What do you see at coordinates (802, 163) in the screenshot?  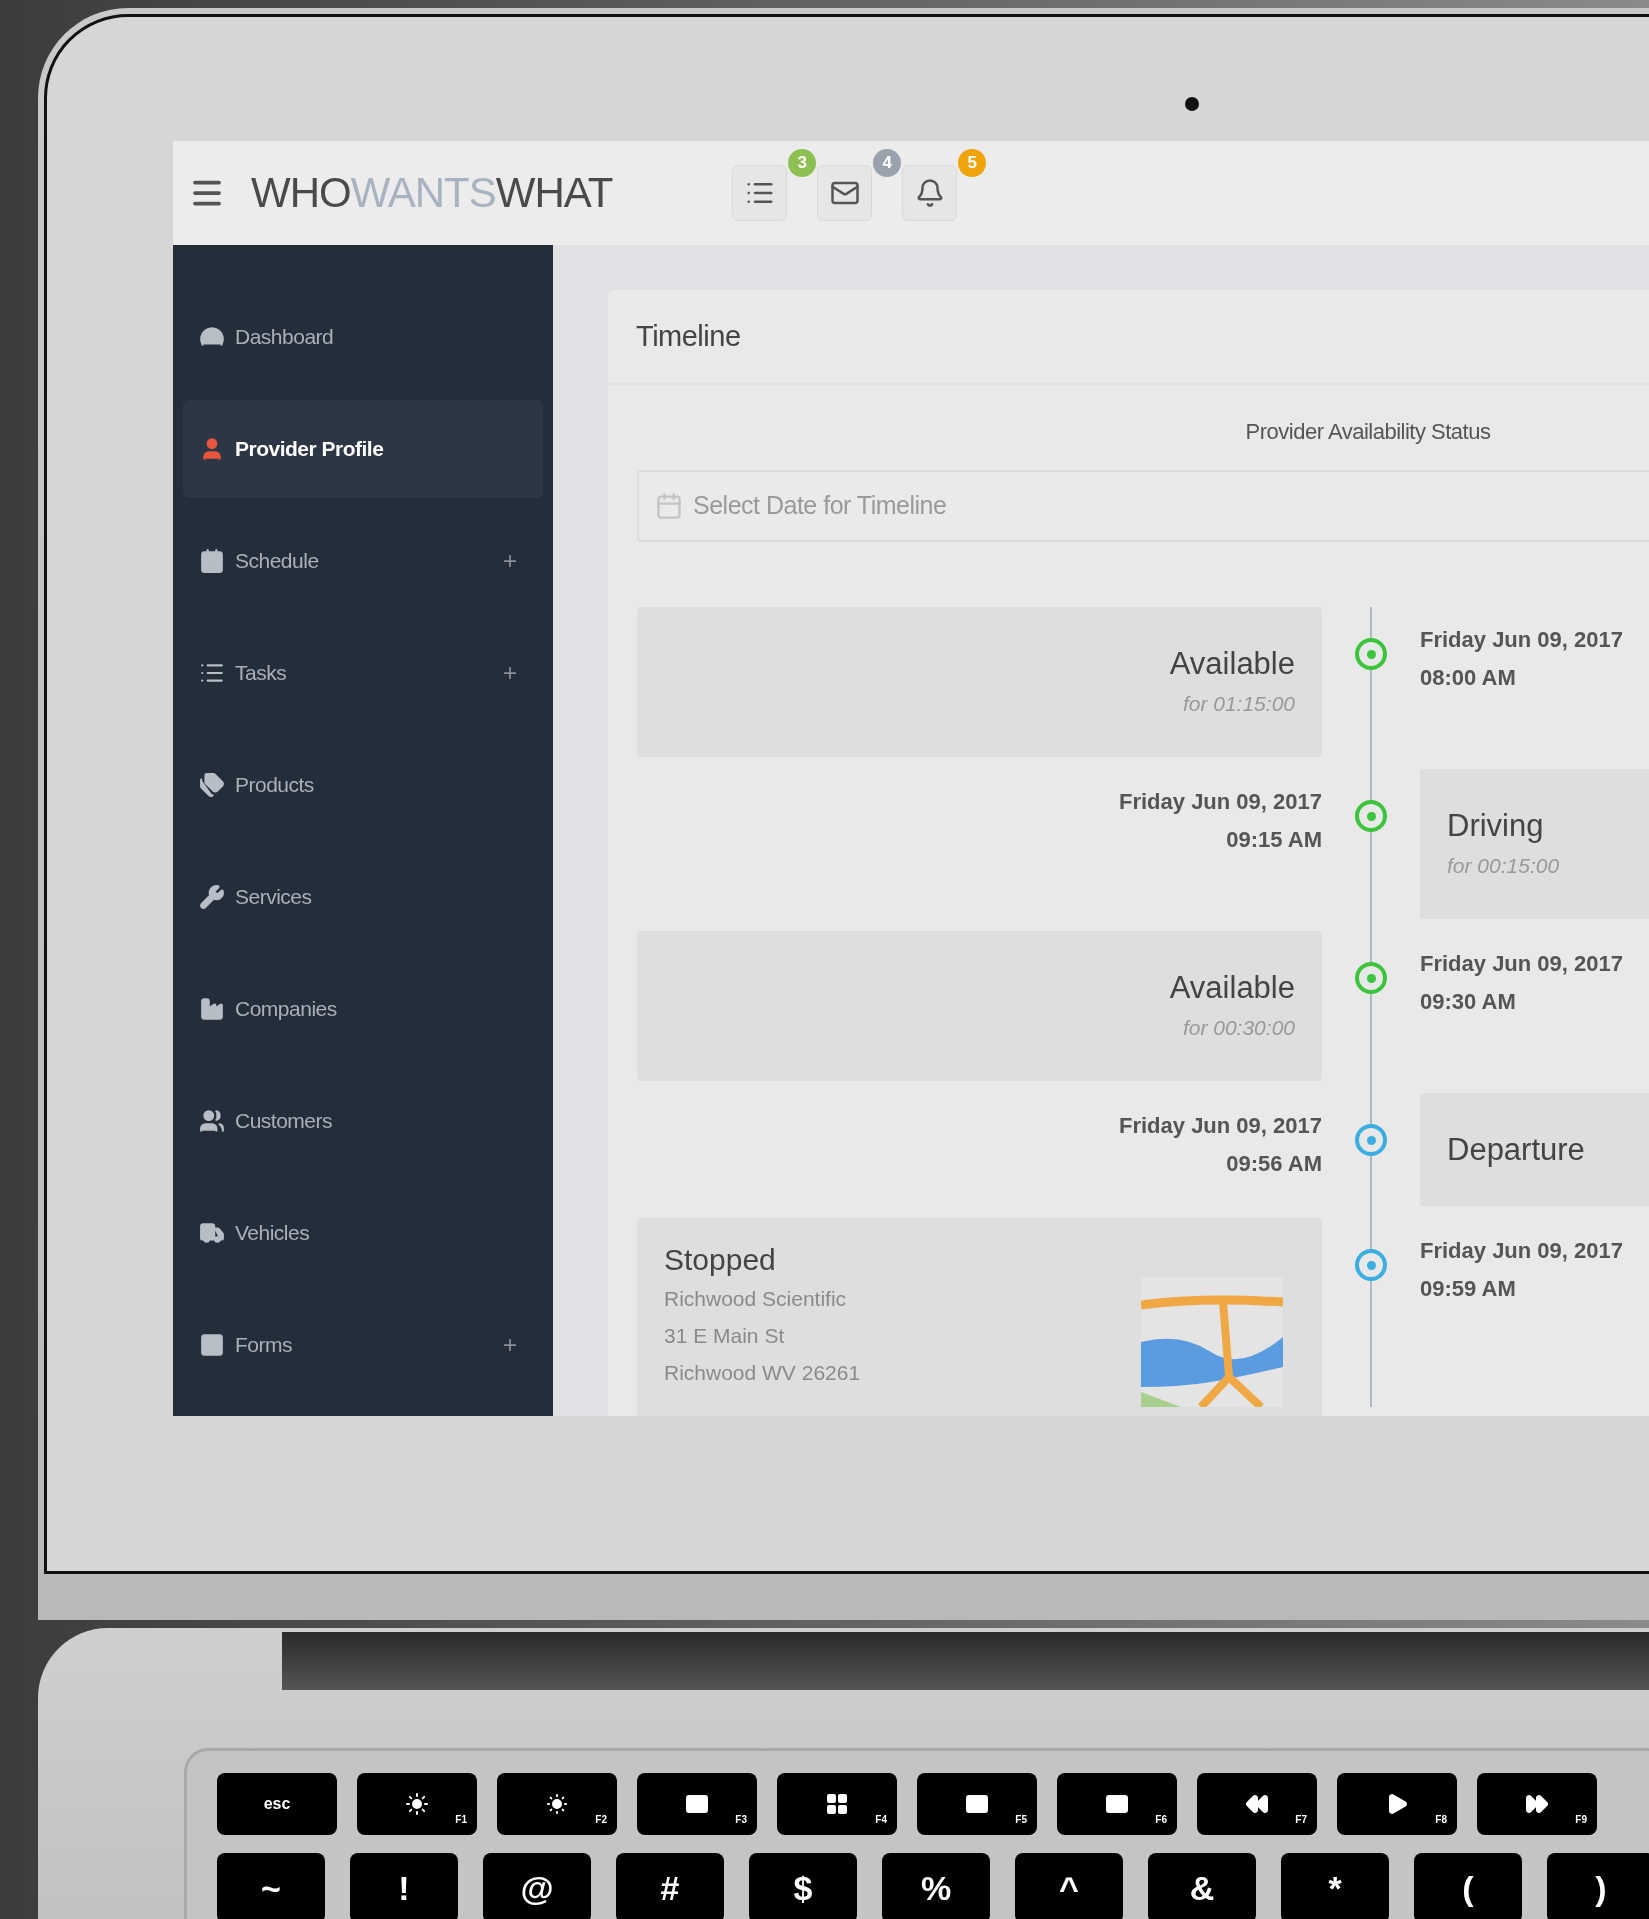 I see `notification-badge: 3` at bounding box center [802, 163].